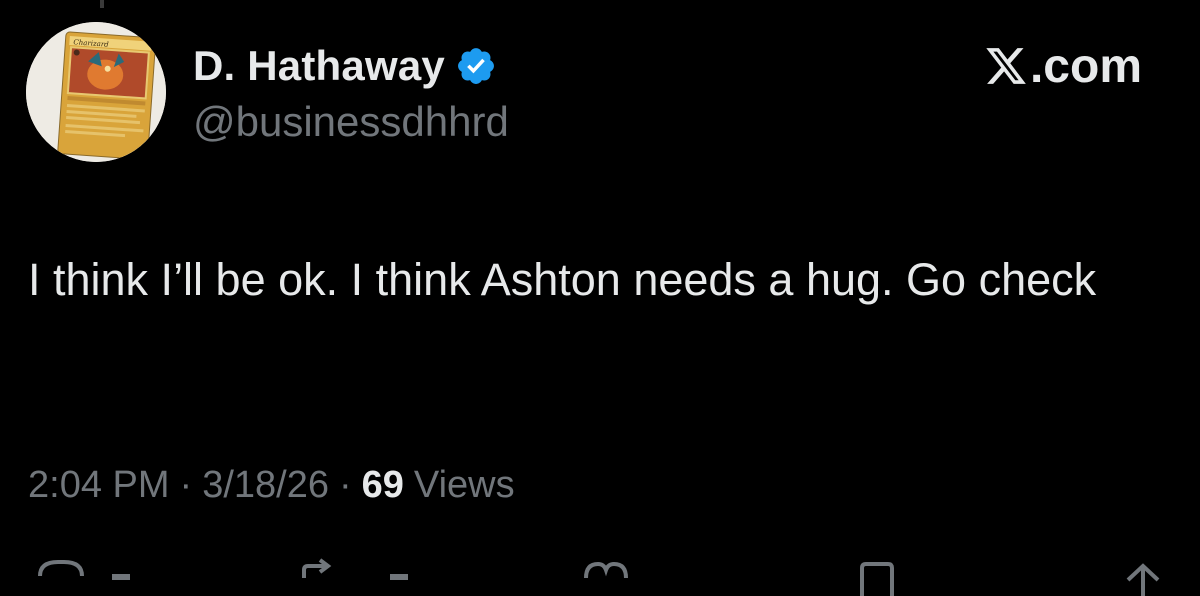 The height and width of the screenshot is (596, 1200). What do you see at coordinates (121, 577) in the screenshot?
I see `reply-count-placeholder` at bounding box center [121, 577].